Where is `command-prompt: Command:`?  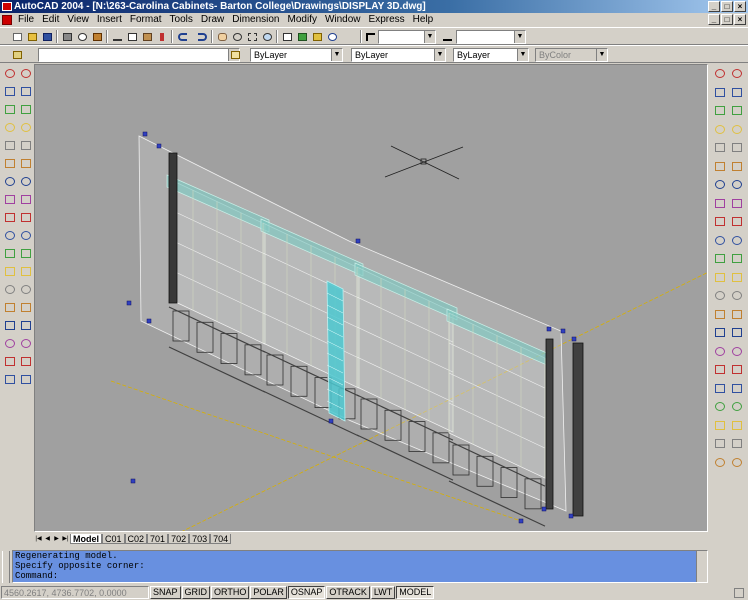 command-prompt: Command: is located at coordinates (361, 576).